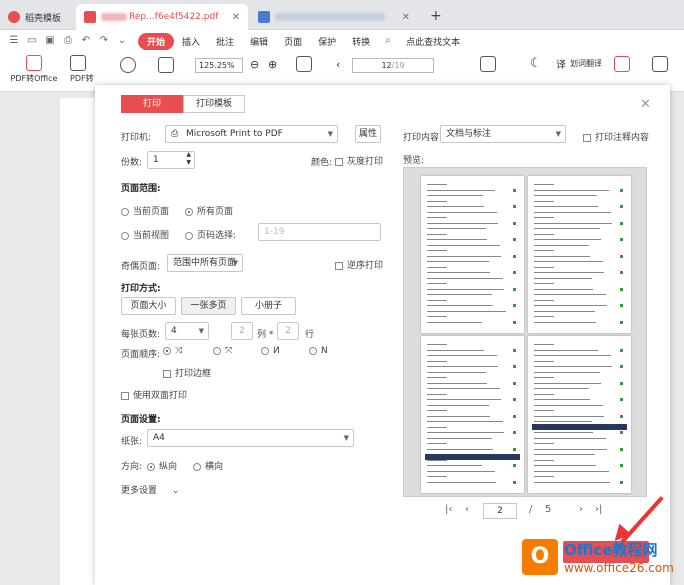  What do you see at coordinates (187, 331) in the screenshot?
I see `pages-per-sheet-select: 4 ▼` at bounding box center [187, 331].